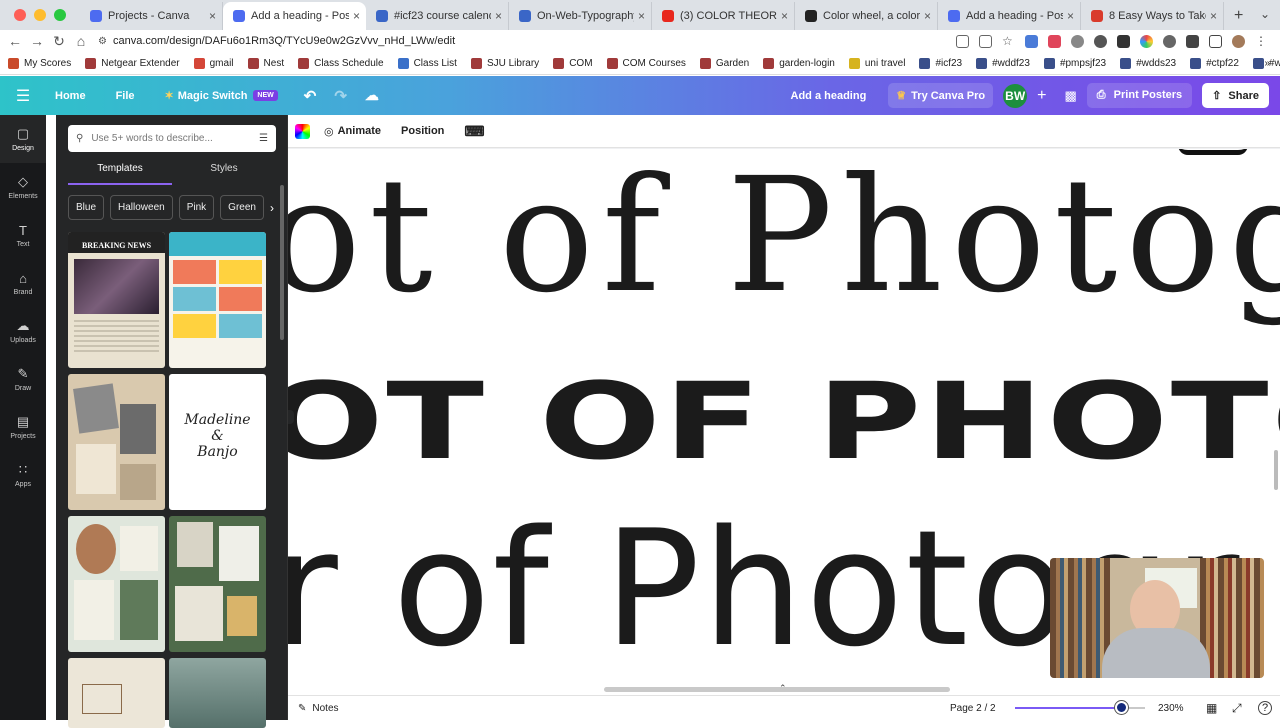 This screenshot has height=728, width=1280. I want to click on animate-button: ◎ Animate, so click(352, 131).